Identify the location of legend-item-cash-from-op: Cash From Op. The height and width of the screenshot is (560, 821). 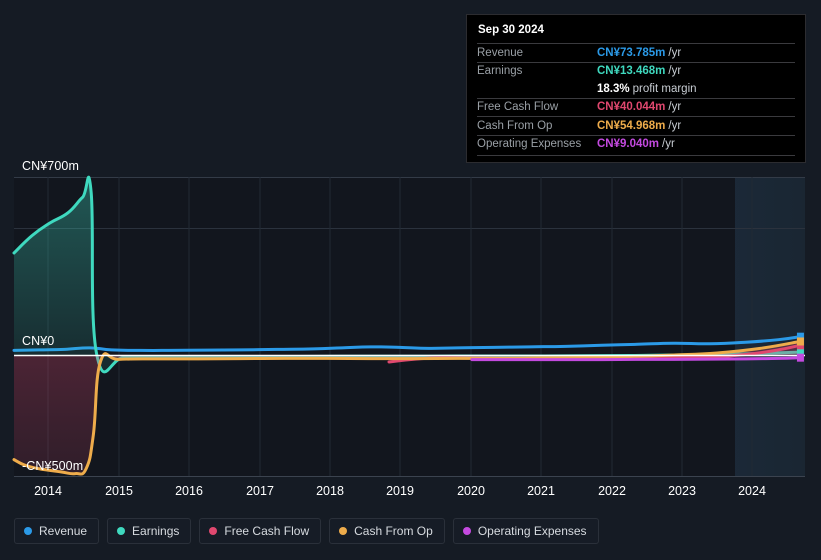
(387, 531).